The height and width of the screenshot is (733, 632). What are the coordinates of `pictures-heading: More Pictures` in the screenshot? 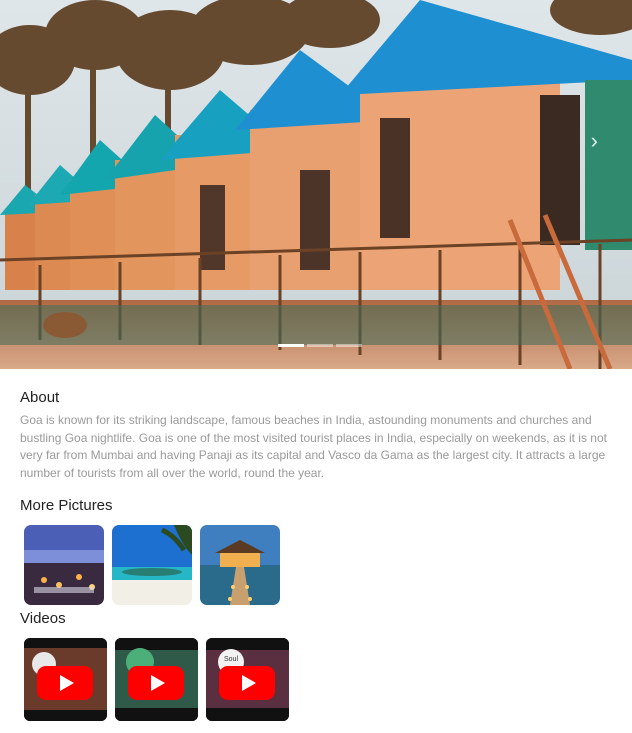 It's located at (66, 505).